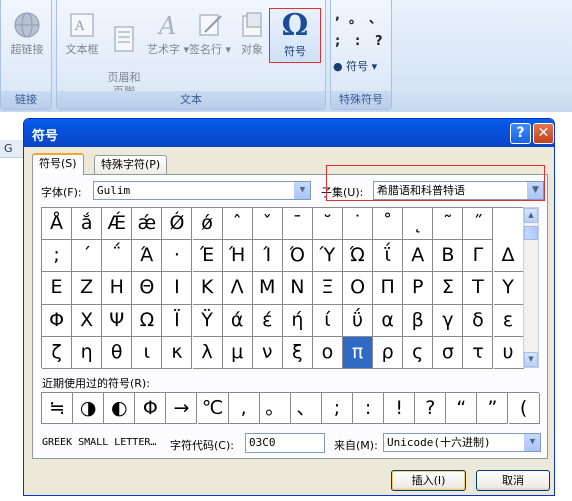  Describe the element at coordinates (524, 408) in the screenshot. I see `recent-symbol-cell: (` at that location.